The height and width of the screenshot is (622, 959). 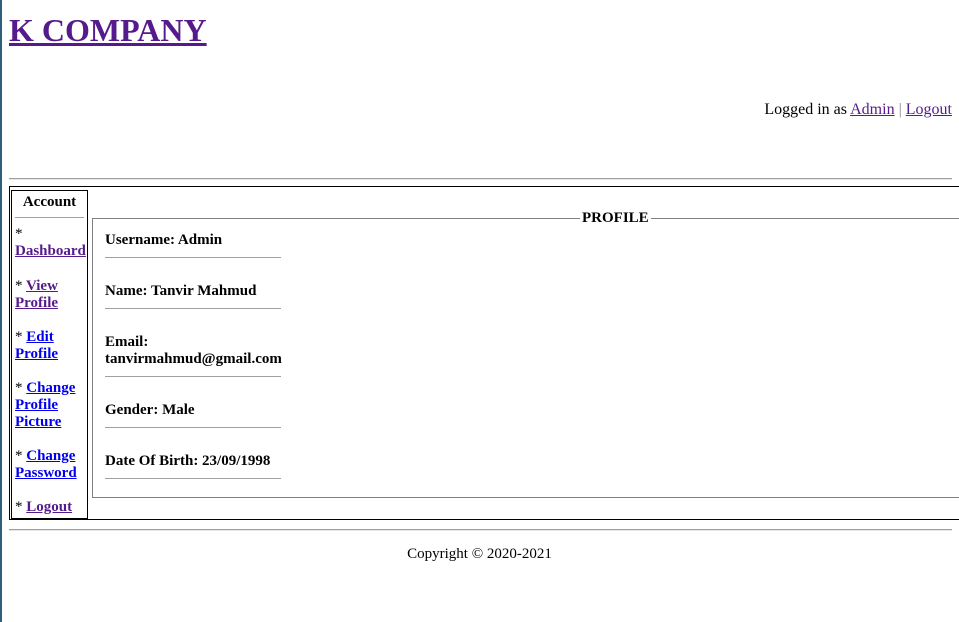 What do you see at coordinates (480, 530) in the screenshot?
I see `footer-divider` at bounding box center [480, 530].